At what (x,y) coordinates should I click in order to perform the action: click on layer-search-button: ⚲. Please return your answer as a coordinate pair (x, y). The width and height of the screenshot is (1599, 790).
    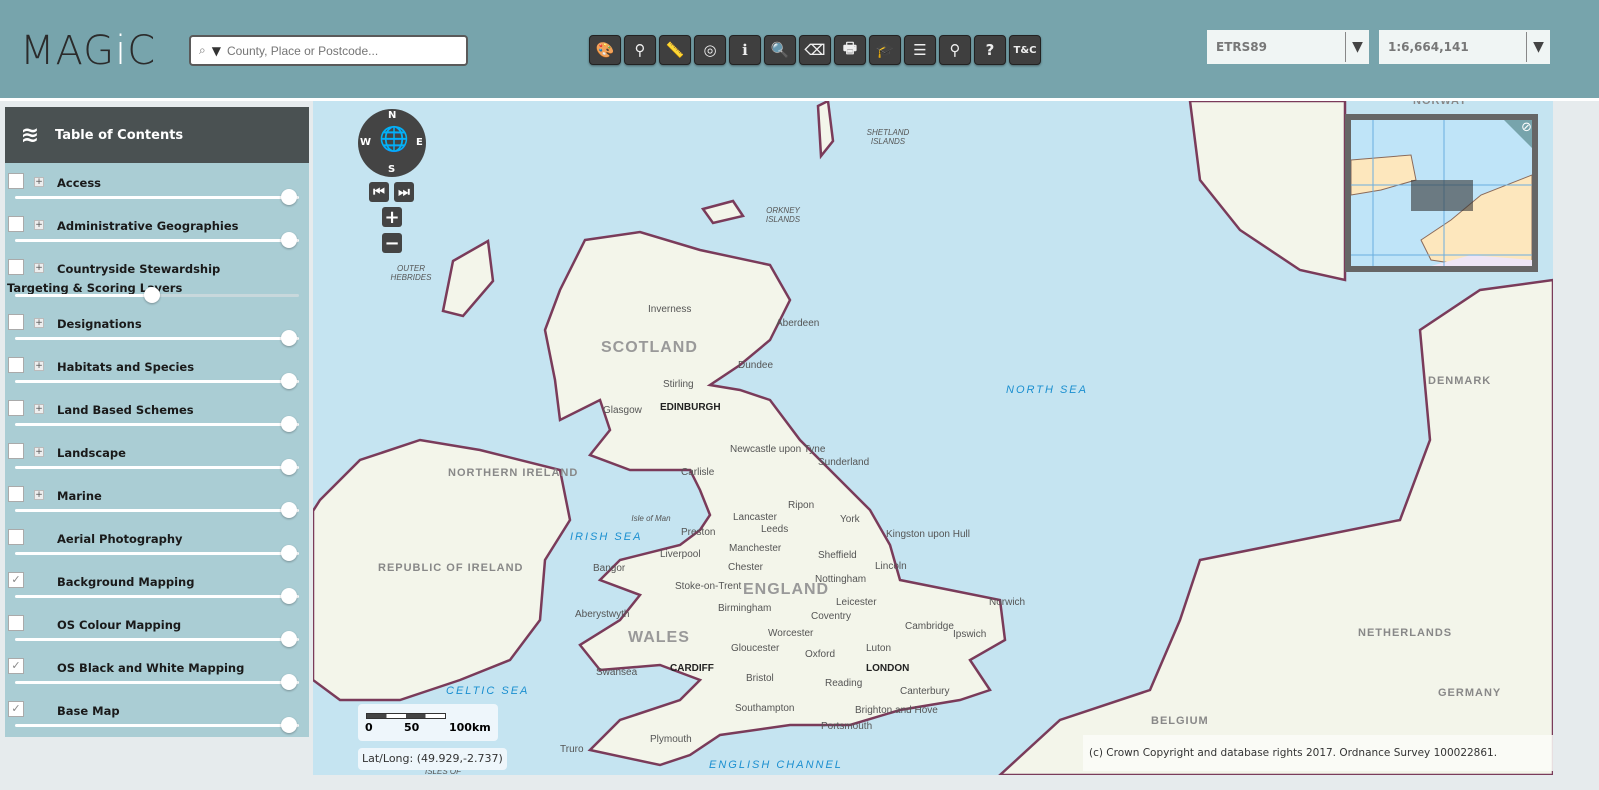
    Looking at the image, I should click on (955, 50).